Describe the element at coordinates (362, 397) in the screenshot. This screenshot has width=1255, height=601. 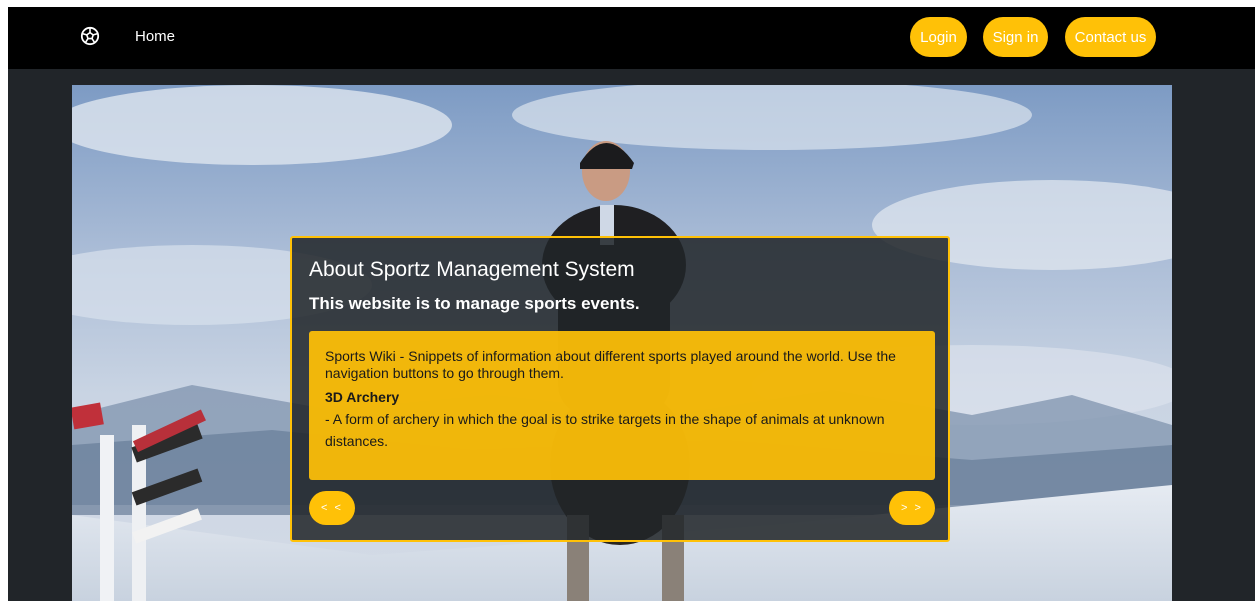
I see `sport-name: 3D Archery` at that location.